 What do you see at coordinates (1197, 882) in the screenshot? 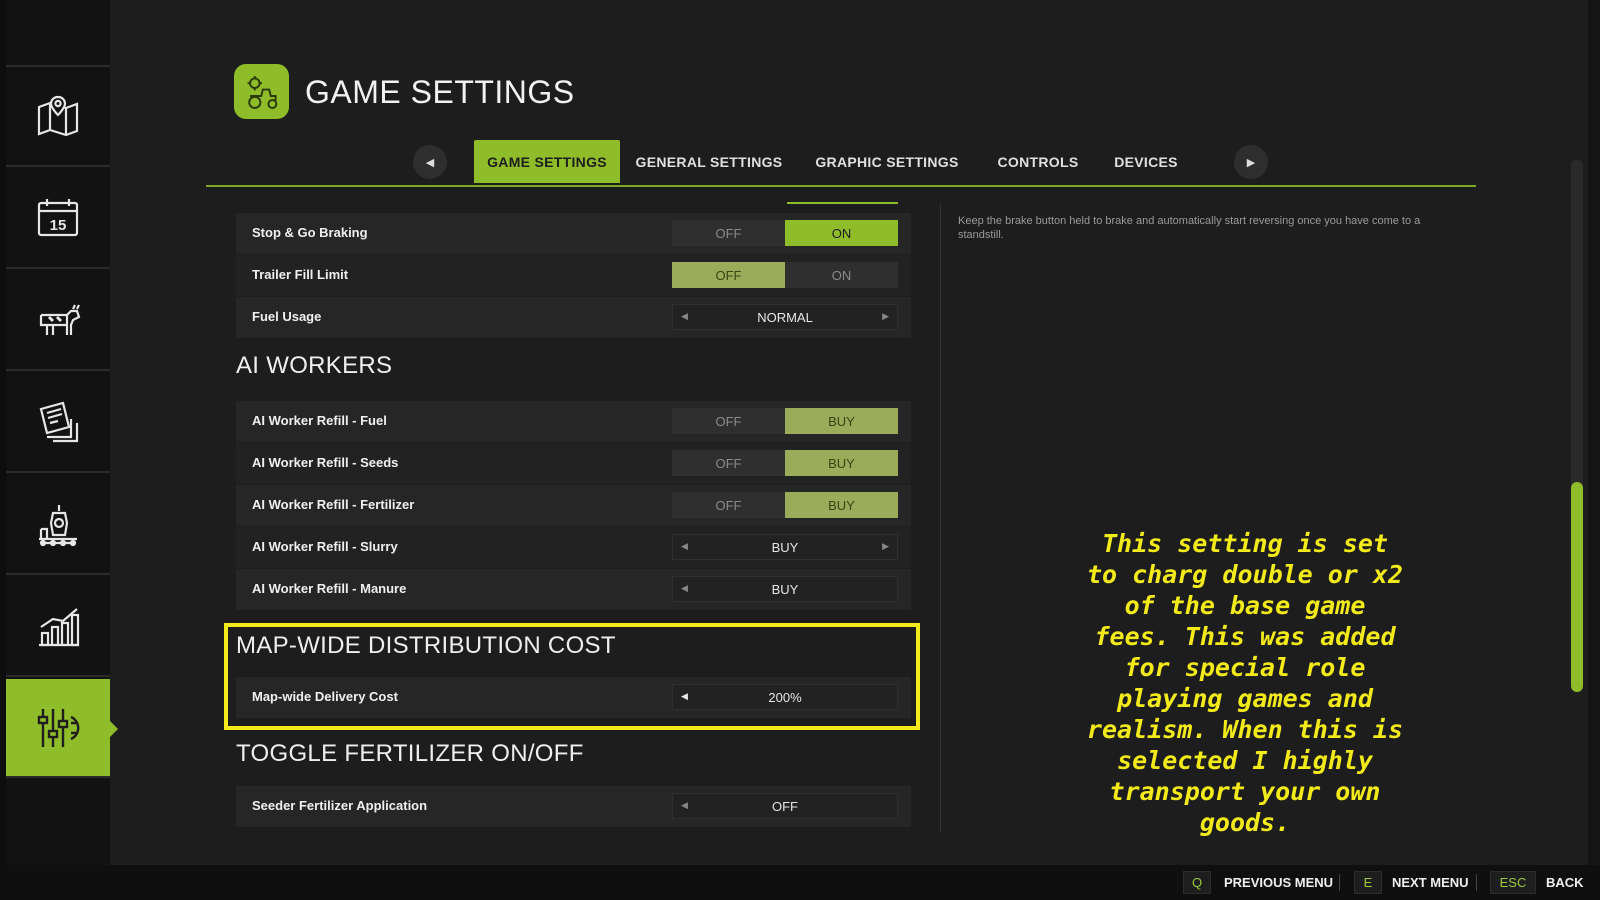
I see `key-q: Q` at bounding box center [1197, 882].